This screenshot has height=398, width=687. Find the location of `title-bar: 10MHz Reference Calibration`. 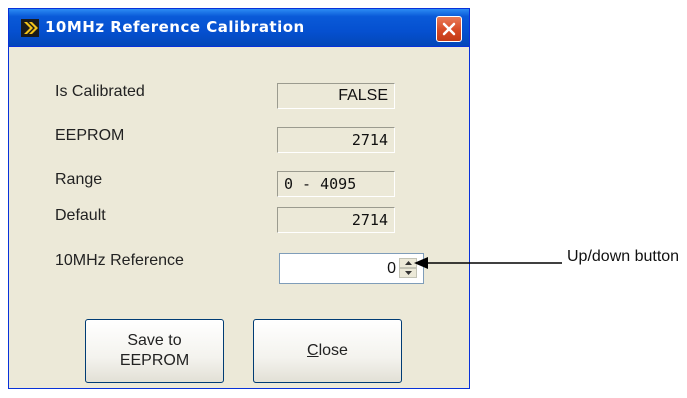

title-bar: 10MHz Reference Calibration is located at coordinates (239, 28).